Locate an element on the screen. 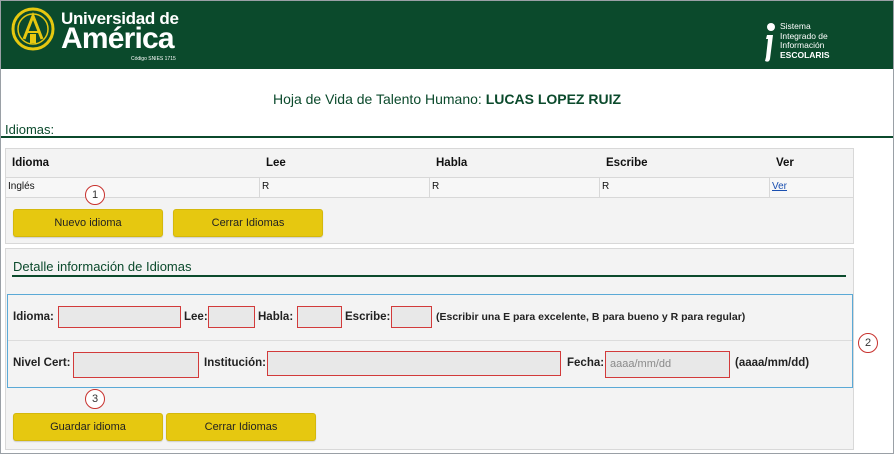  label-nivel-cert: Nivel Cert: is located at coordinates (42, 363).